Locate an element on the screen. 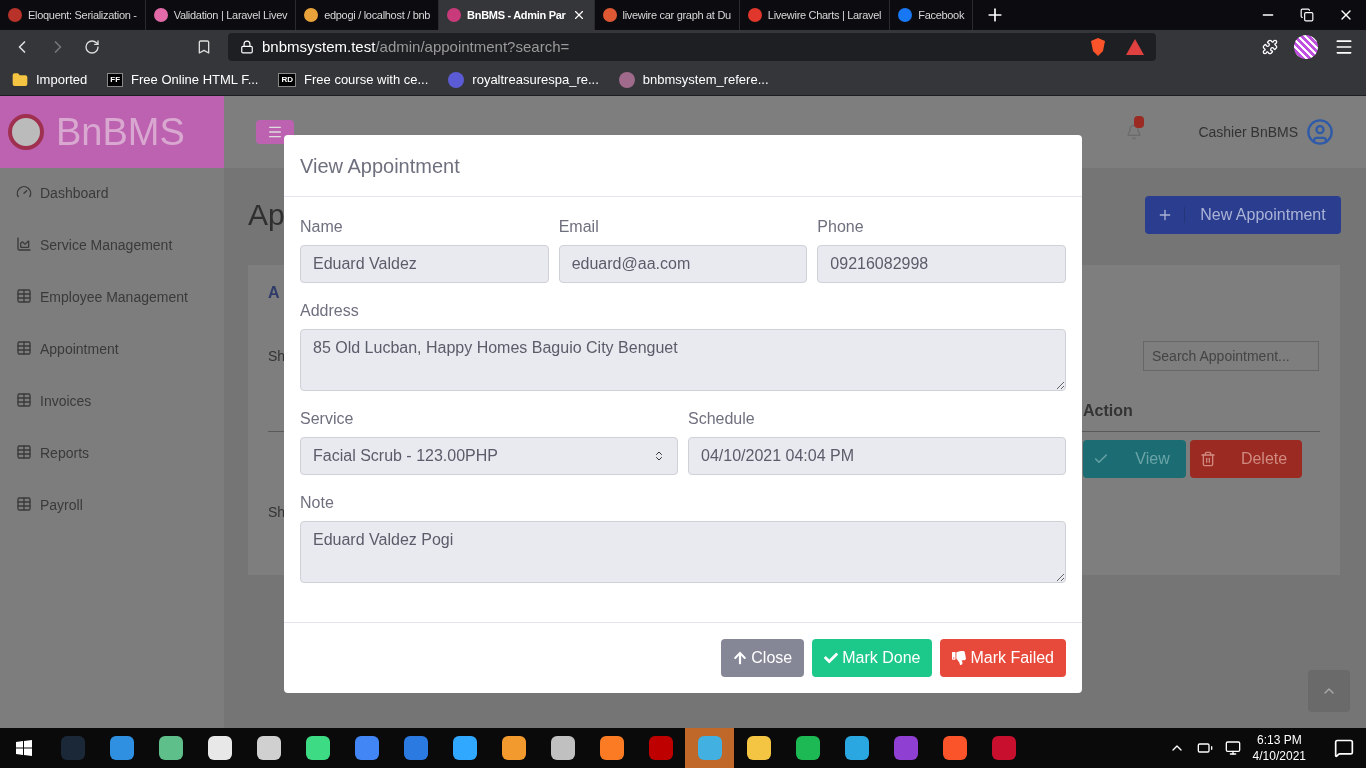 The width and height of the screenshot is (1366, 768). text-field: Eduard Valdez is located at coordinates (424, 264).